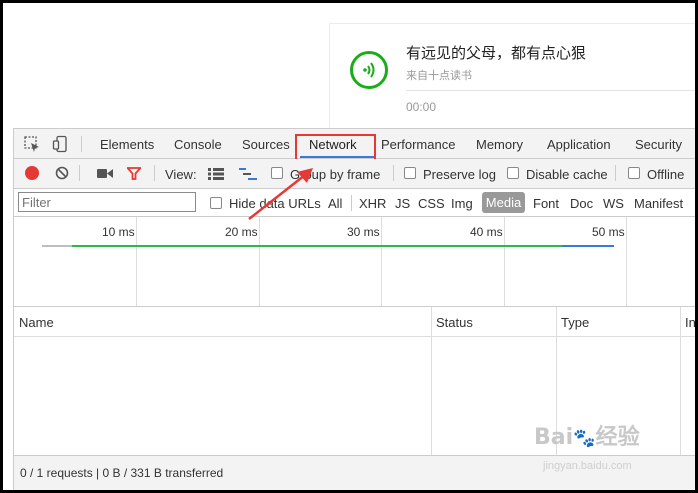  Describe the element at coordinates (410, 173) in the screenshot. I see `preserve-log-checkbox` at that location.